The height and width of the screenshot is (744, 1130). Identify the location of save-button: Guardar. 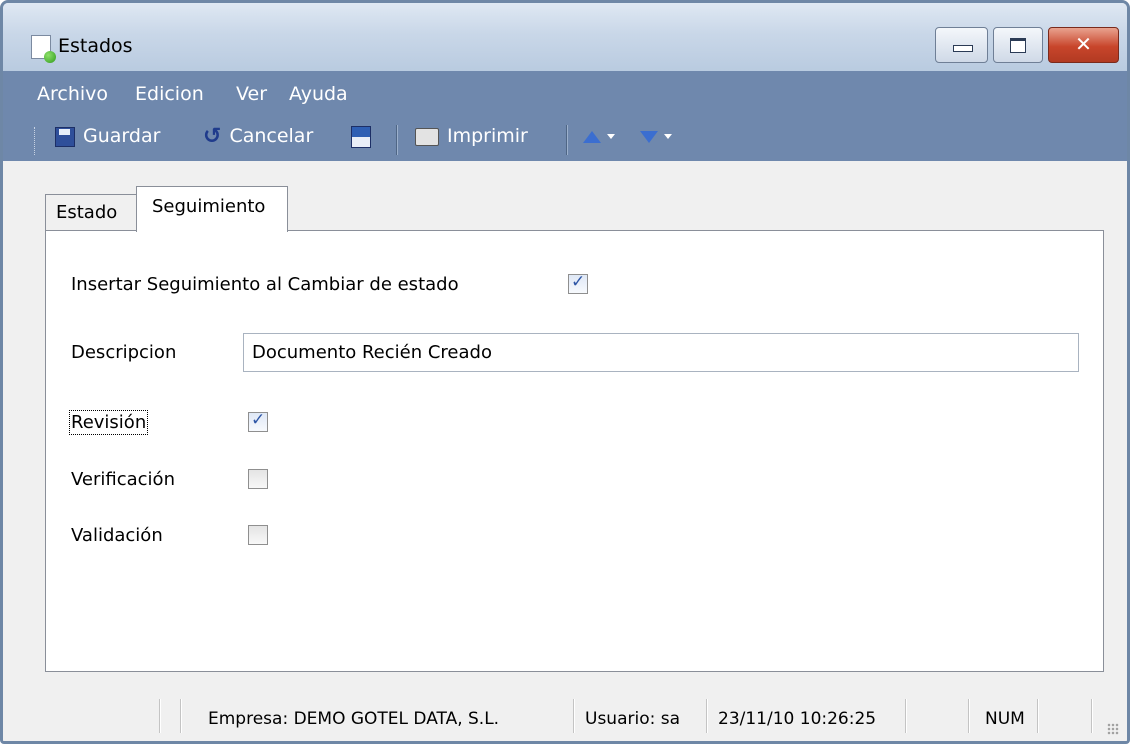
(107, 139).